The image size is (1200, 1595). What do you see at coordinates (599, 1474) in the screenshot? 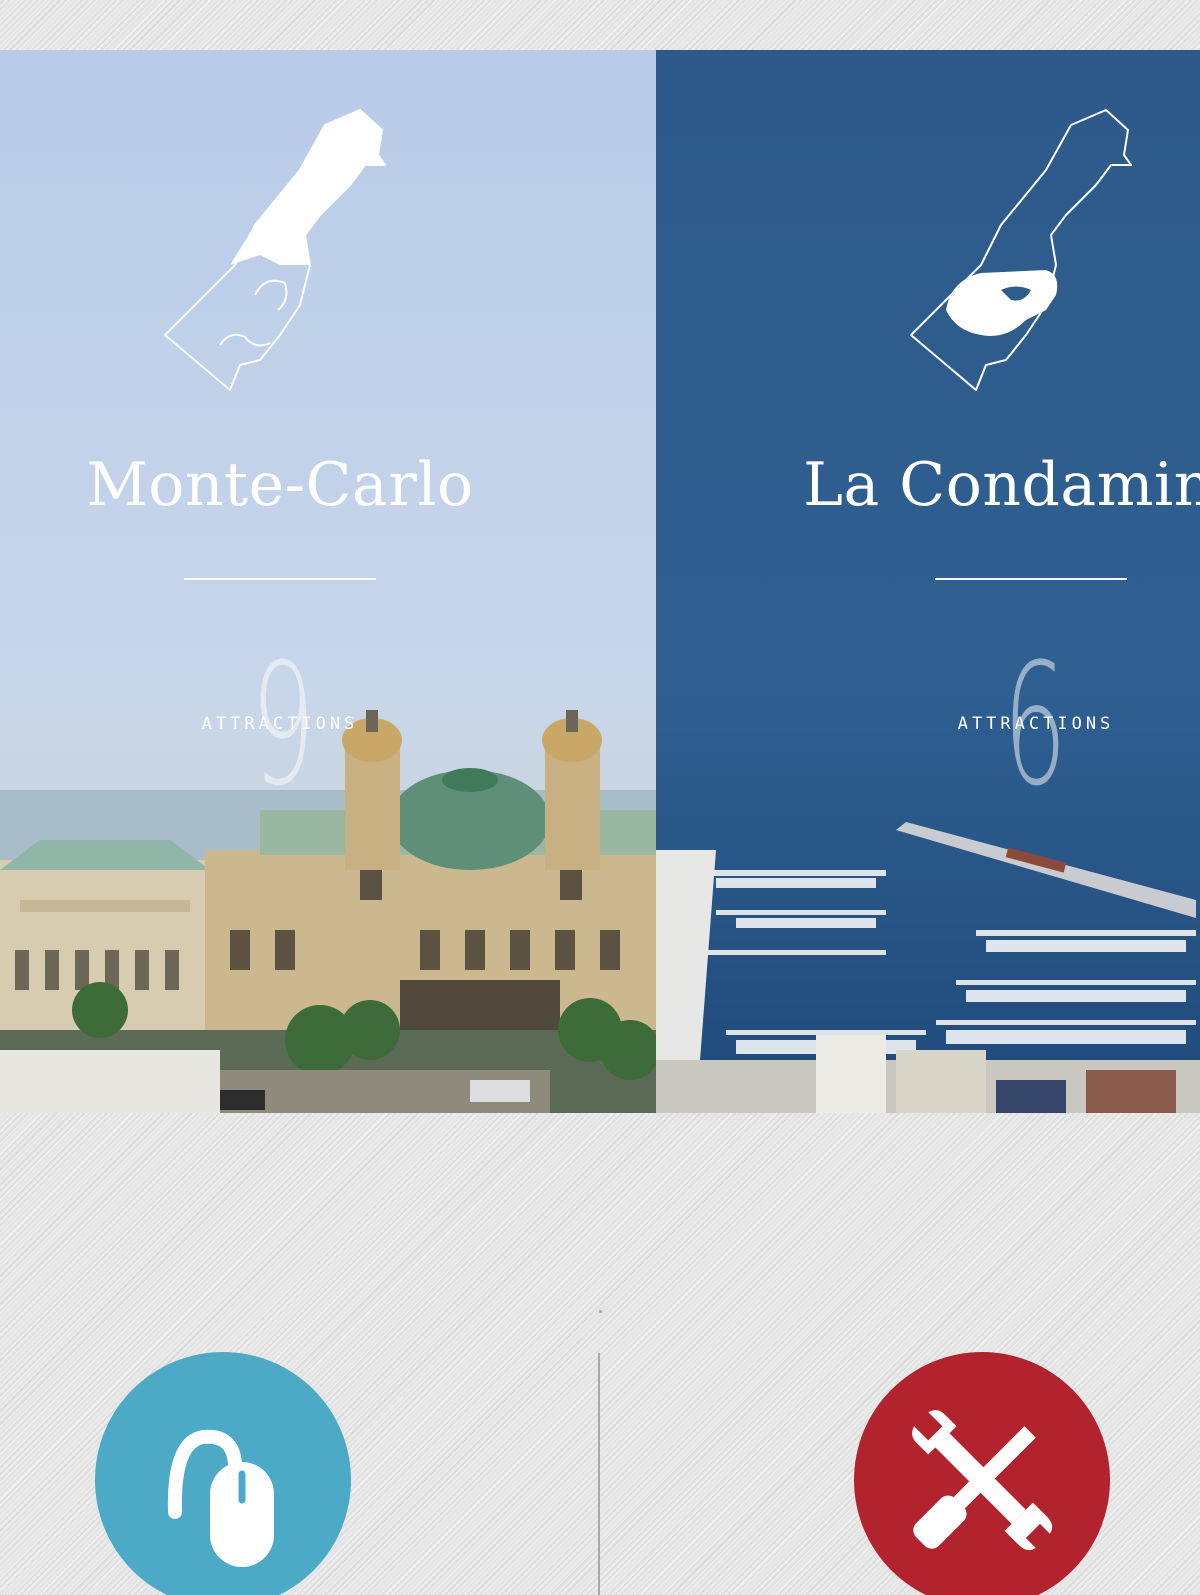
I see `vertical-divider` at bounding box center [599, 1474].